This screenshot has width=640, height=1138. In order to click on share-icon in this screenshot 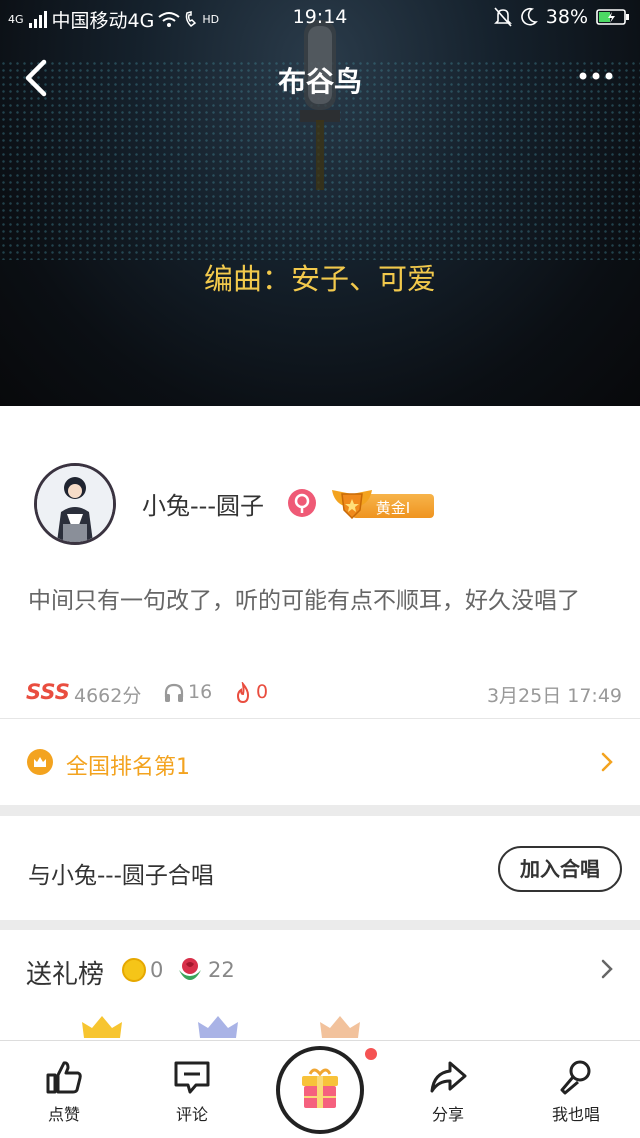, I will do `click(448, 1077)`.